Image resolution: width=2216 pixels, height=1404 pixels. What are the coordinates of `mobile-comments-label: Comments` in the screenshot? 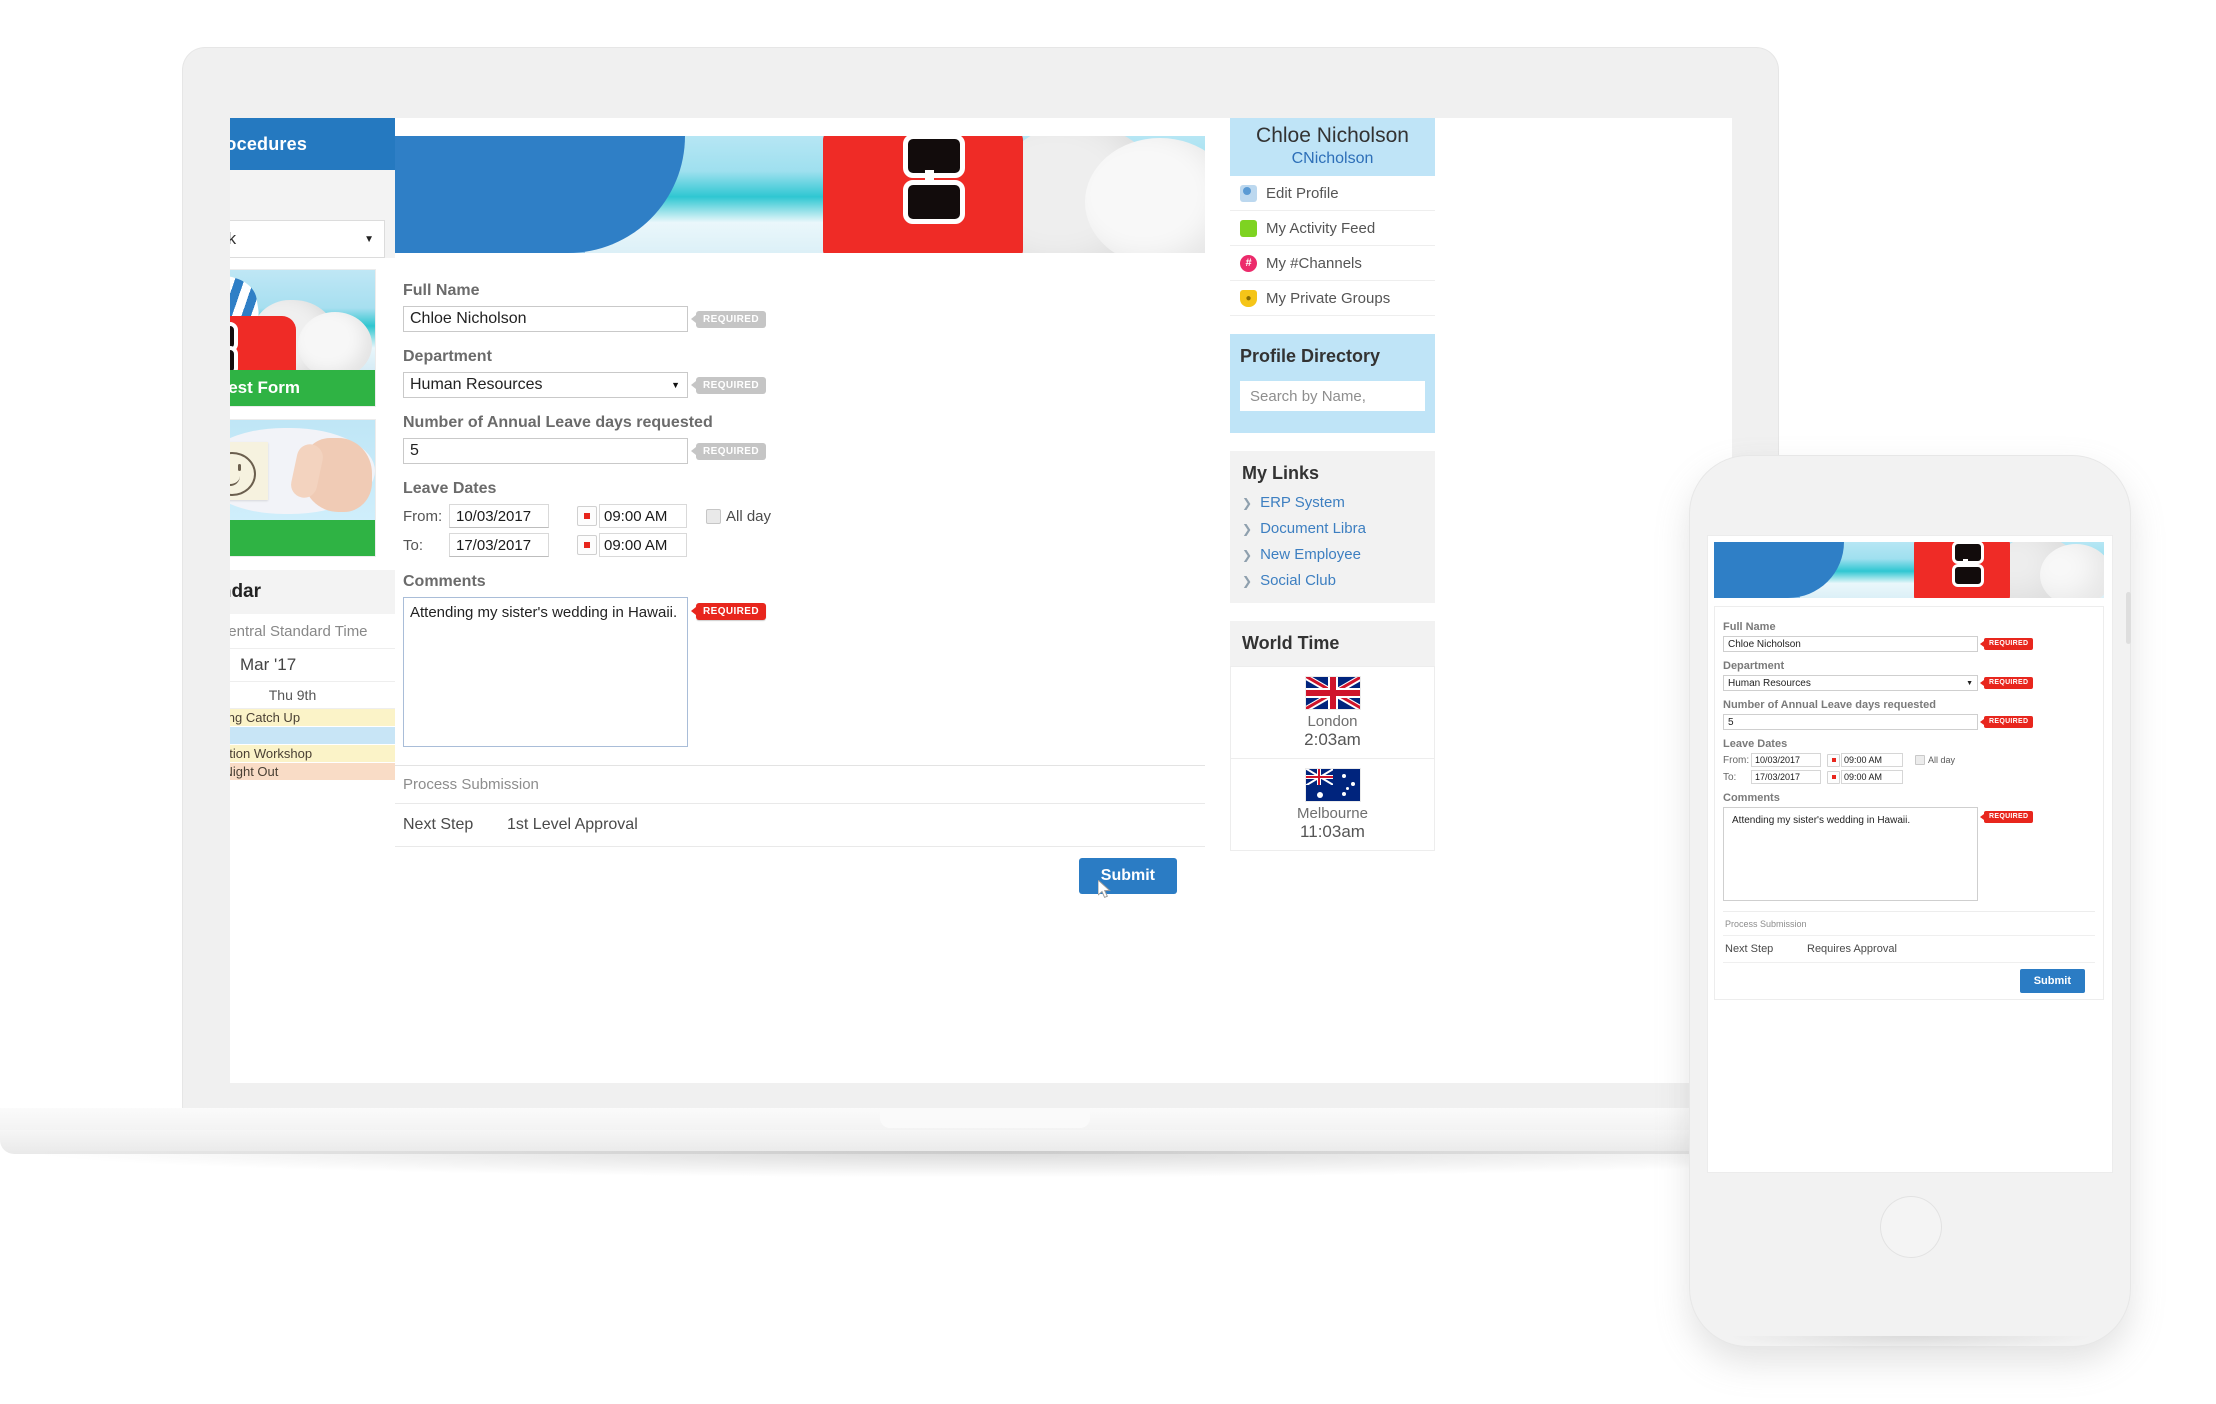 It's located at (1751, 798).